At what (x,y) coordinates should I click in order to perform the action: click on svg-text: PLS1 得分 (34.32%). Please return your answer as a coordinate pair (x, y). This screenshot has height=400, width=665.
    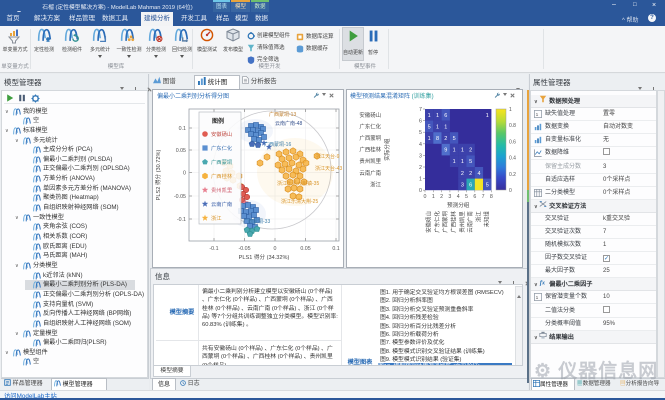
    Looking at the image, I should click on (264, 257).